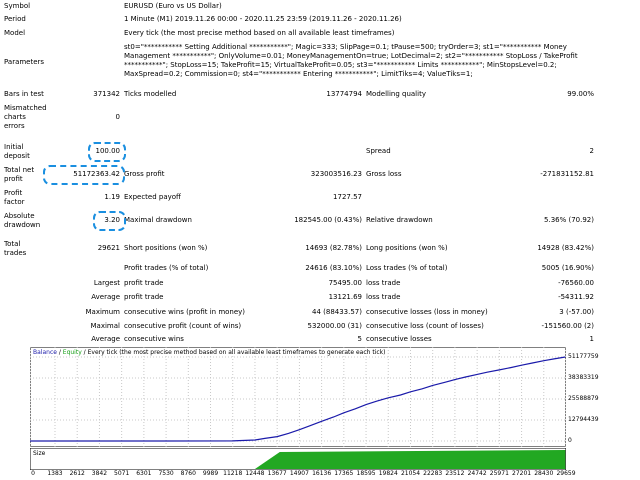 The image size is (640, 480). Describe the element at coordinates (183, 326) in the screenshot. I see `maximal-consecutive-profit-label: consecutive profit (count of wins)` at that location.